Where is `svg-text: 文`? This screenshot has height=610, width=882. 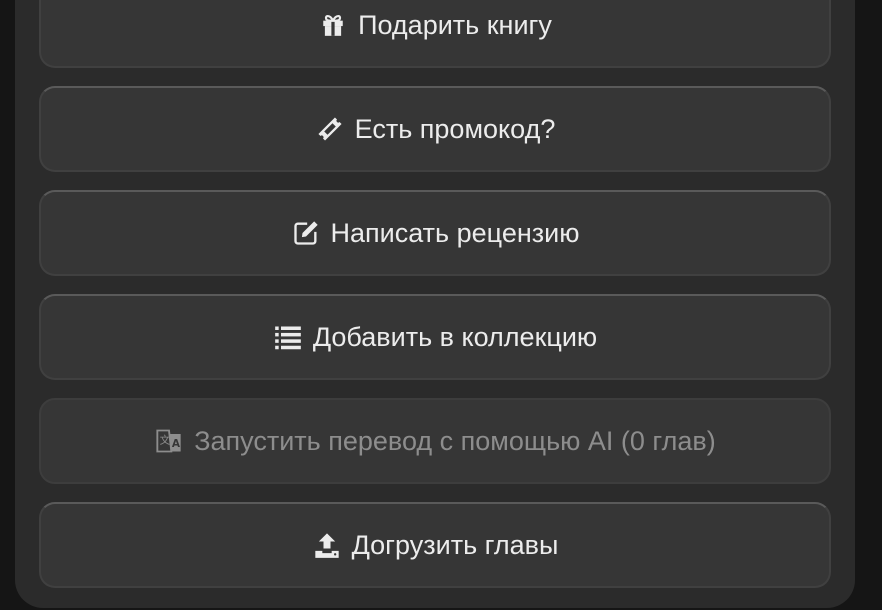 svg-text: 文 is located at coordinates (165, 439).